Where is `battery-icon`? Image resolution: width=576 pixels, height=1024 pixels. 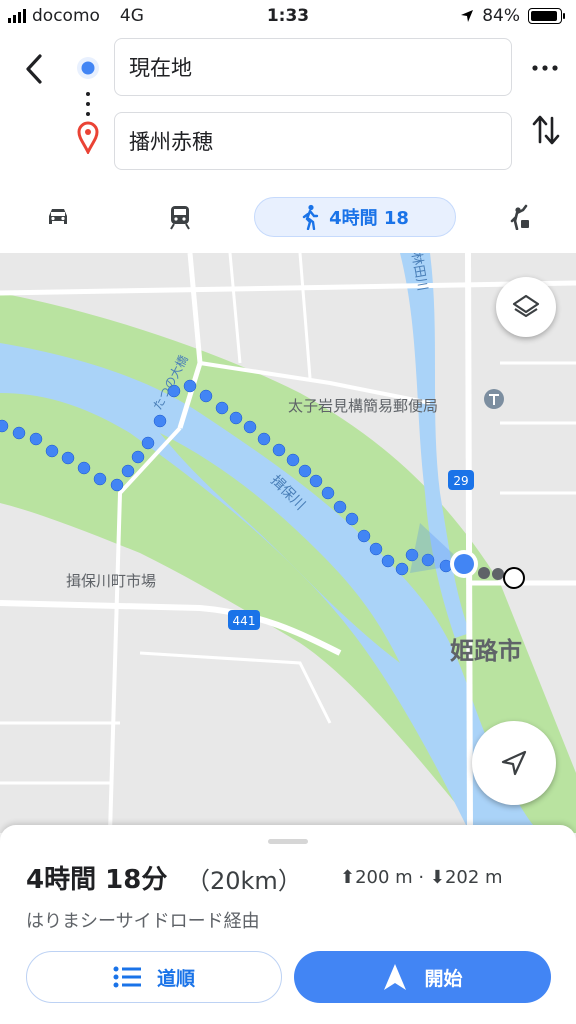 battery-icon is located at coordinates (546, 16).